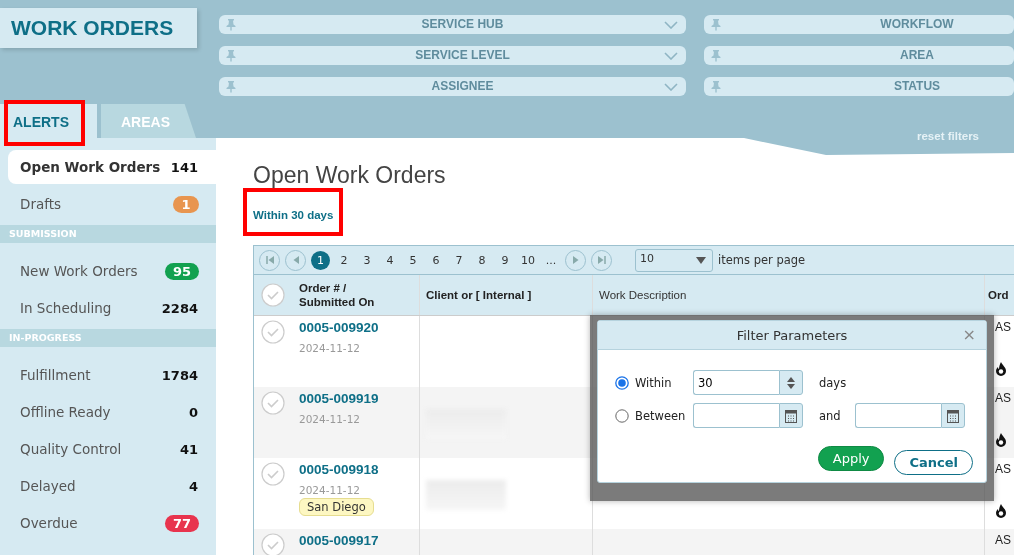 Image resolution: width=1014 pixels, height=555 pixels. I want to click on and-label: and, so click(830, 415).